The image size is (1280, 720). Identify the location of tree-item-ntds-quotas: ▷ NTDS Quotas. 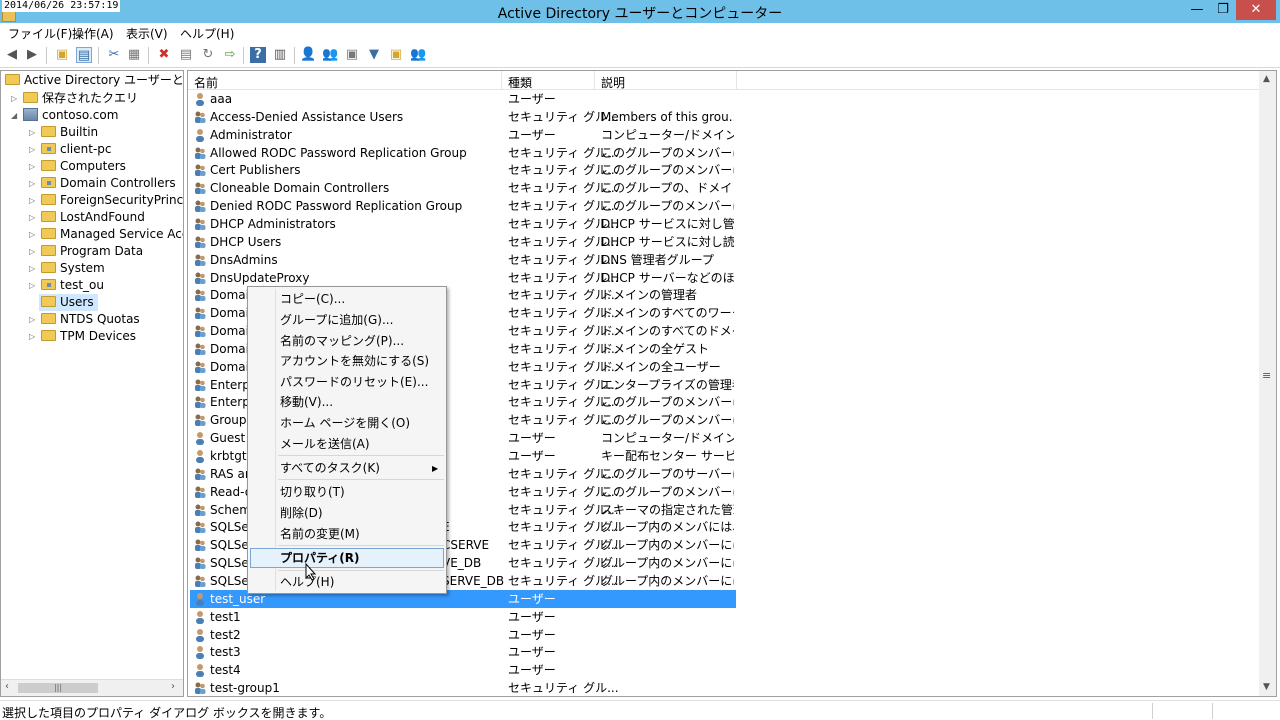
(84, 319).